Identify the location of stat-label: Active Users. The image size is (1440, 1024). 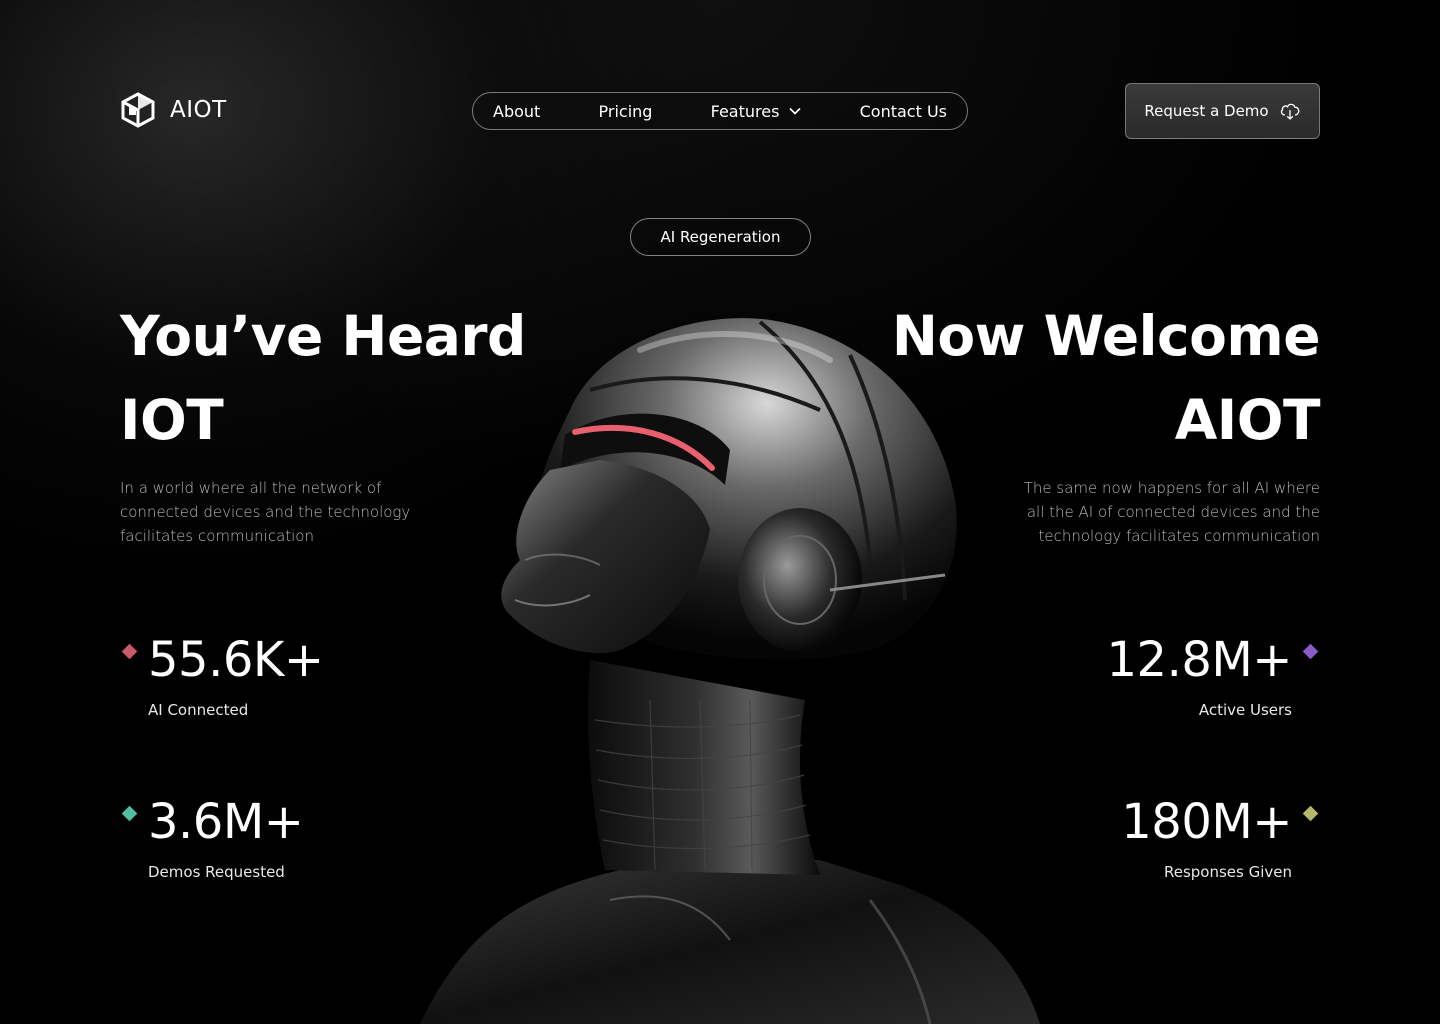
(1245, 710).